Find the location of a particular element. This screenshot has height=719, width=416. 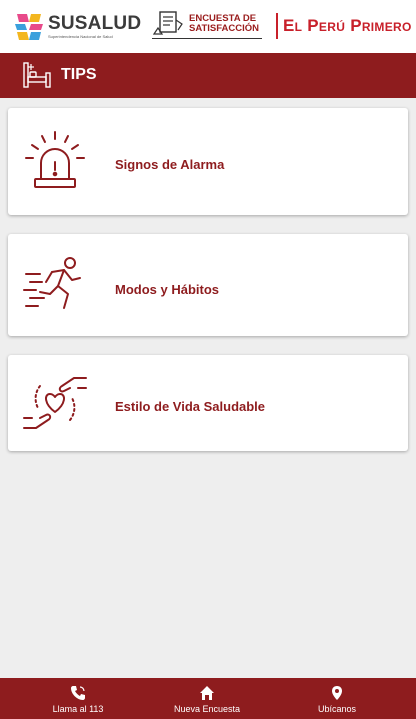

home-icon is located at coordinates (207, 693).